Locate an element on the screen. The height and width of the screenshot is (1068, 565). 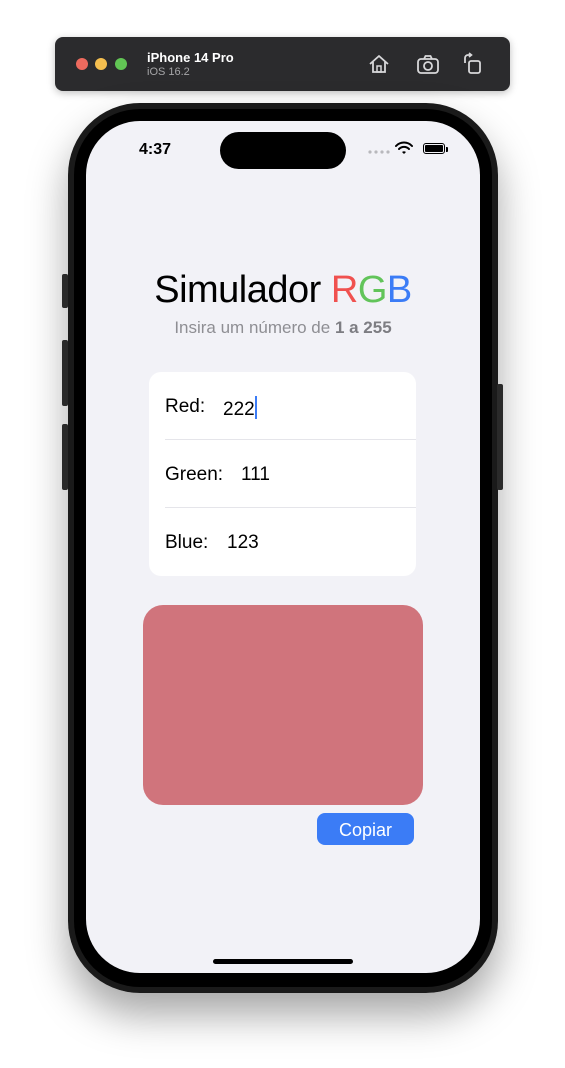
blue-row: Blue: 123 is located at coordinates (282, 542).